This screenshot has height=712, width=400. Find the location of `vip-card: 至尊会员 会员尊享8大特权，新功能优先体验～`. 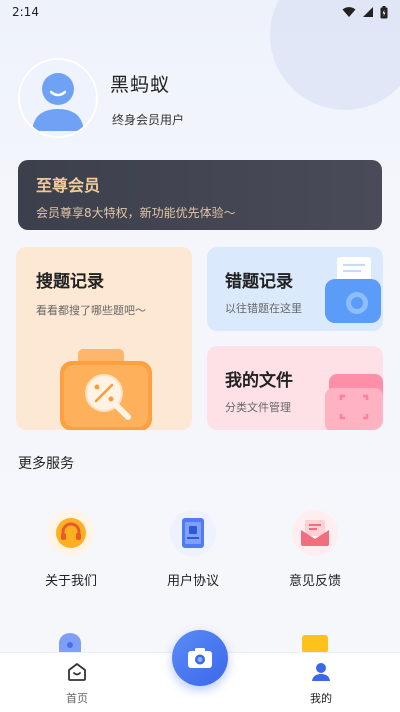

vip-card: 至尊会员 会员尊享8大特权，新功能优先体验～ is located at coordinates (200, 195).